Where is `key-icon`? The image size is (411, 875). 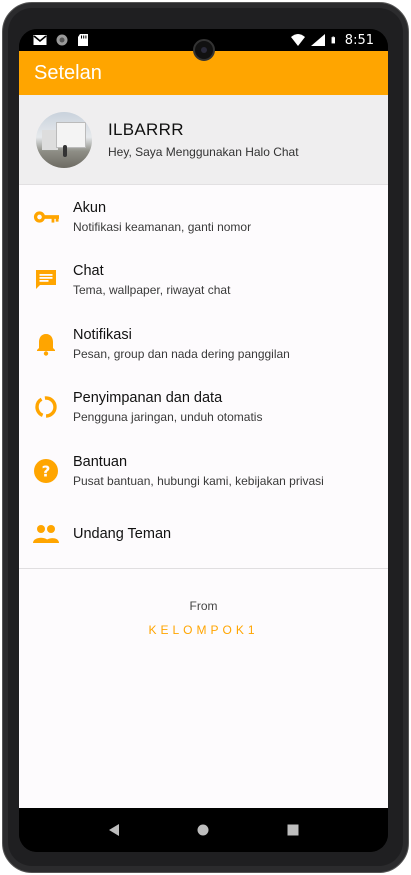
key-icon is located at coordinates (46, 217).